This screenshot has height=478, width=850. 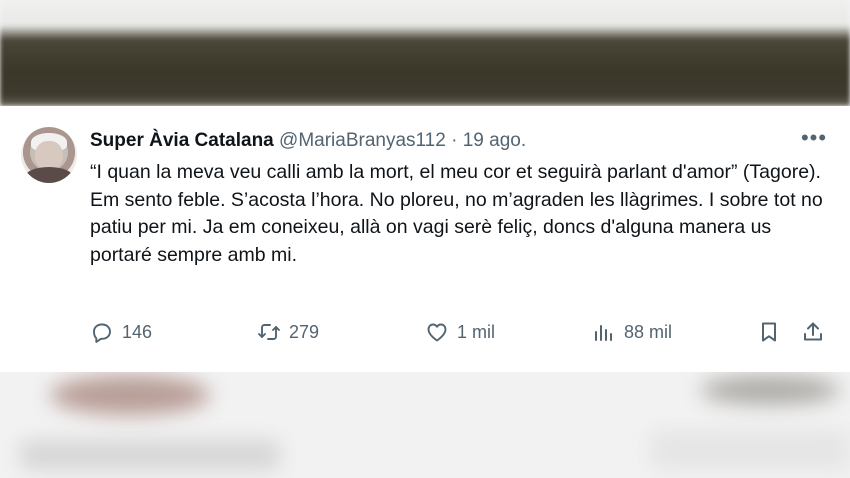 I want to click on more-options-icon: •••, so click(x=814, y=139).